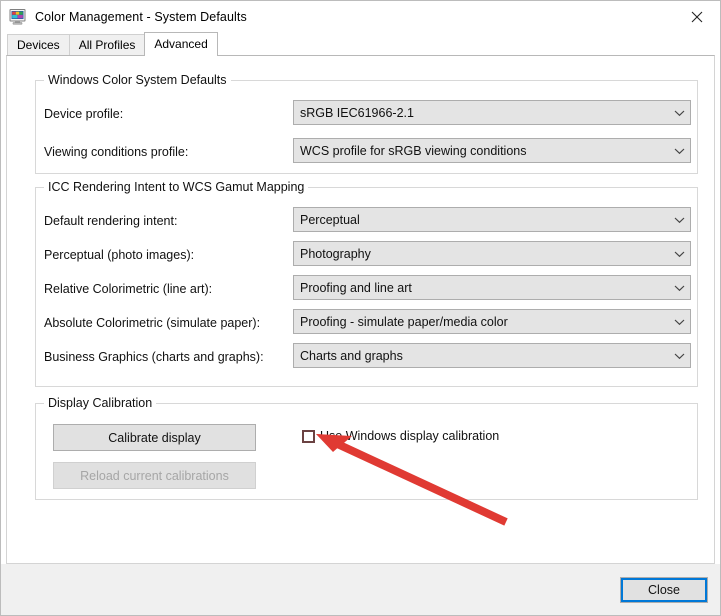 The width and height of the screenshot is (721, 616). I want to click on label-viewing-conditions-profile: Viewing conditions profile:, so click(116, 152).